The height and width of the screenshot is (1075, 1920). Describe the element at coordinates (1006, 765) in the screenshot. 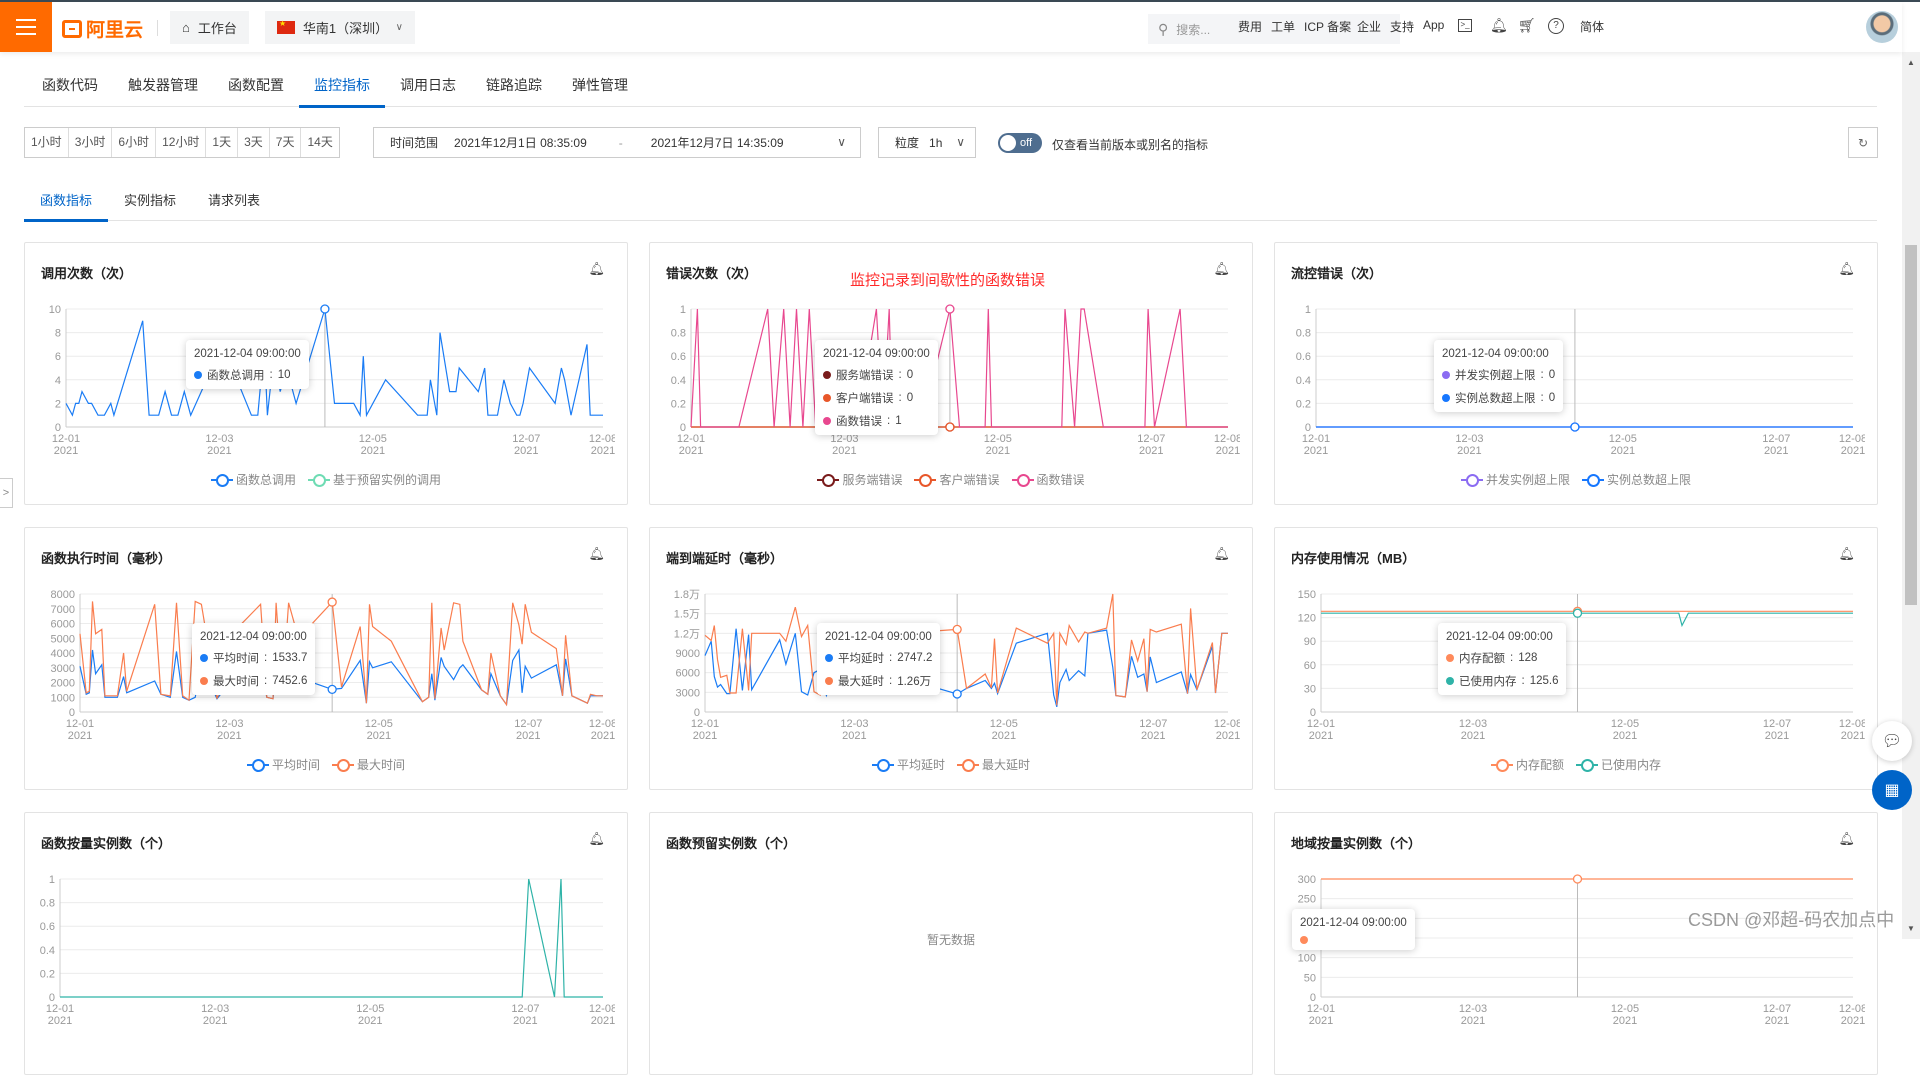

I see `legend-label: 最大延时` at that location.